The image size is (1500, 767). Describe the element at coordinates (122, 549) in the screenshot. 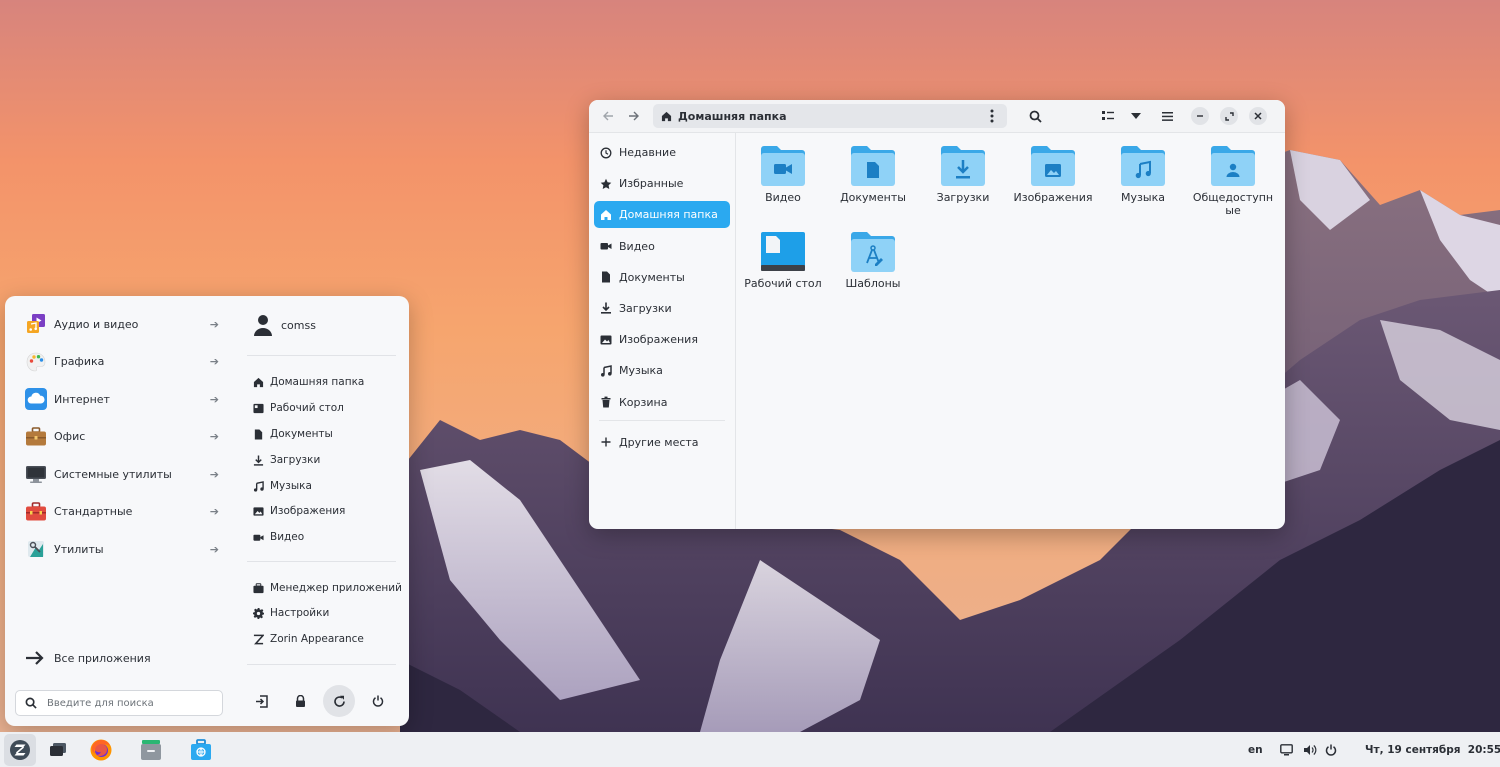

I see `category-utilities: Утилиты ➔` at that location.